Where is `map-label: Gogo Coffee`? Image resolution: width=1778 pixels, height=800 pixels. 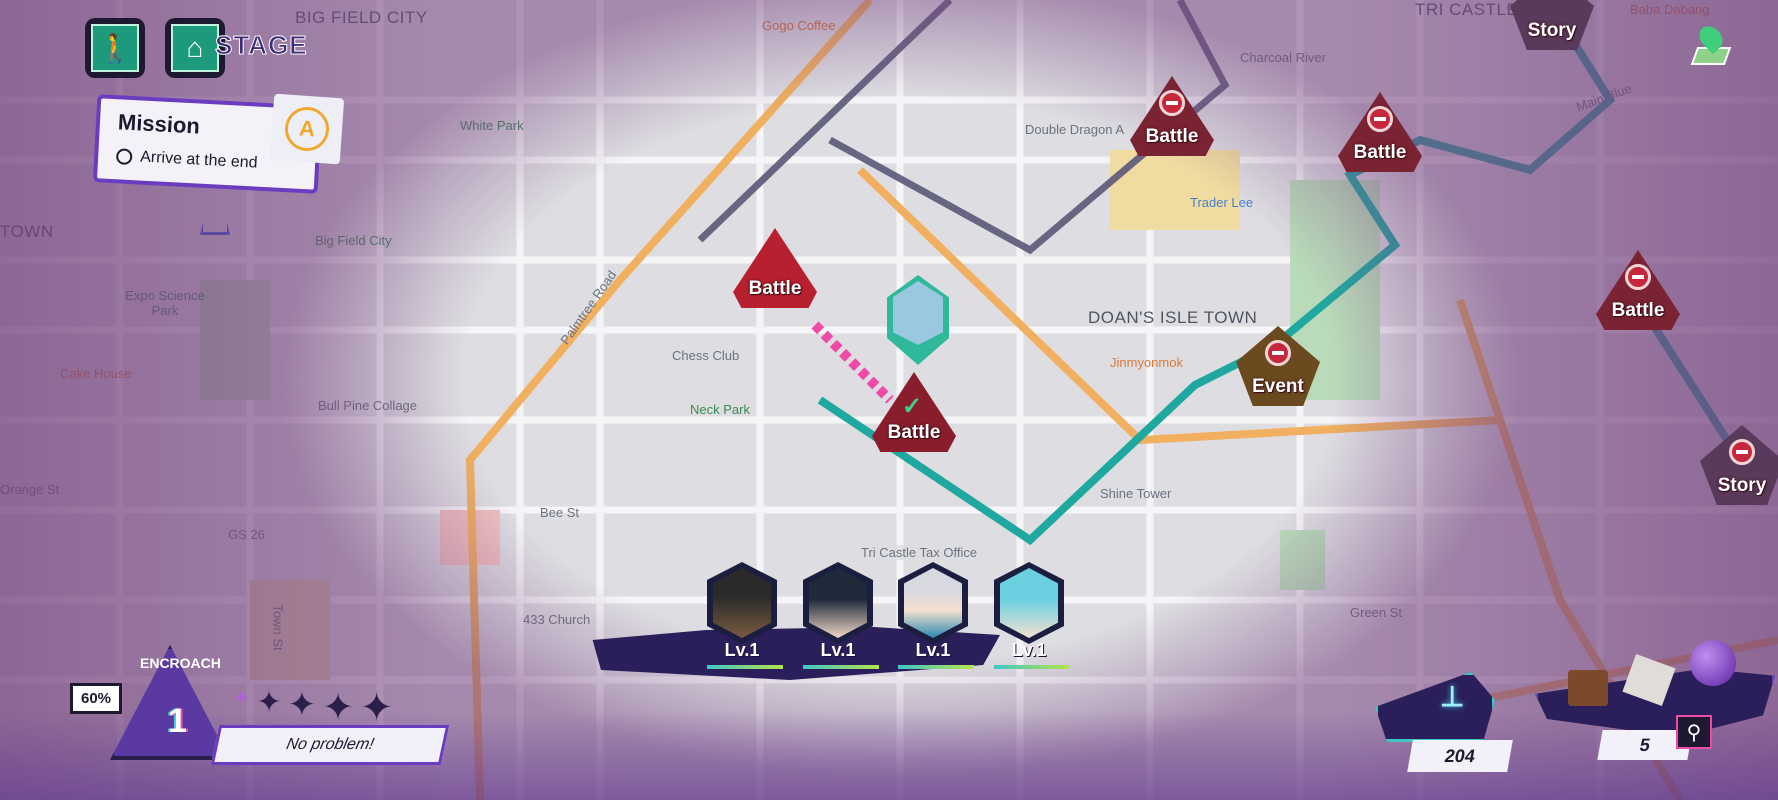 map-label: Gogo Coffee is located at coordinates (799, 25).